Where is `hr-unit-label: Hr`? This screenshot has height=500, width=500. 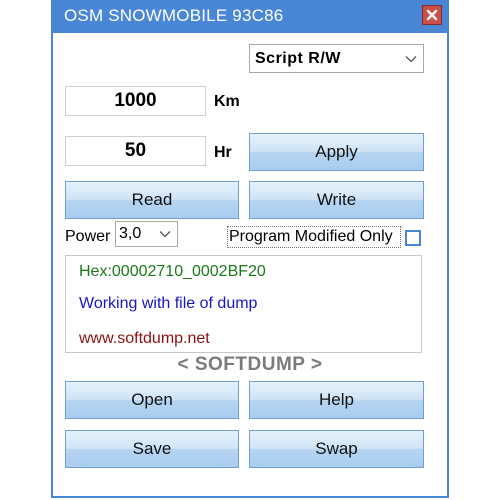 hr-unit-label: Hr is located at coordinates (223, 152).